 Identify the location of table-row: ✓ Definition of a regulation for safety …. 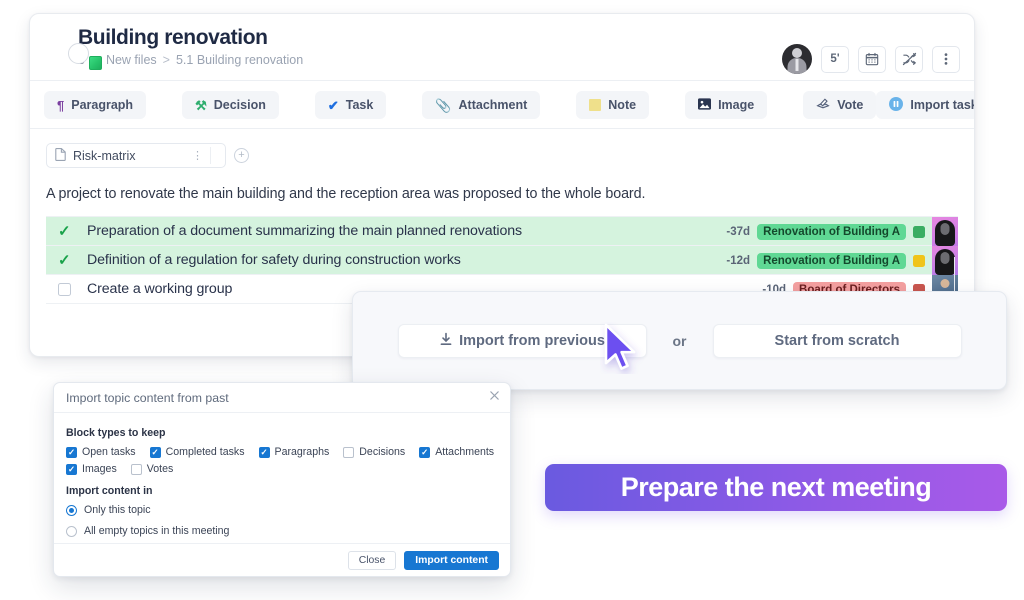
(502, 260).